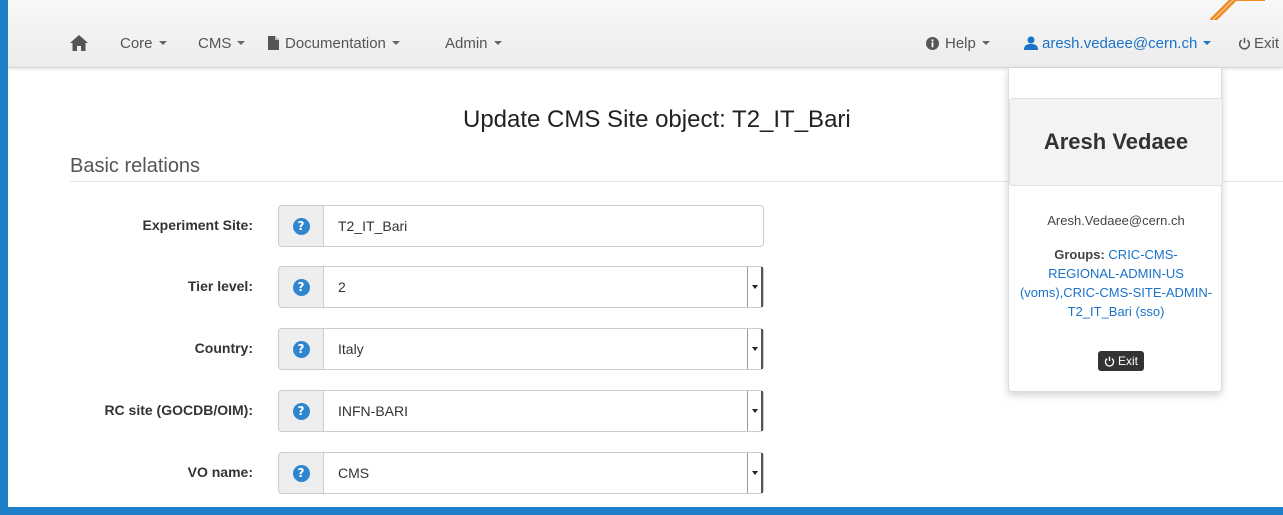 The width and height of the screenshot is (1283, 515). What do you see at coordinates (1079, 254) in the screenshot?
I see `groups-label: Groups:` at bounding box center [1079, 254].